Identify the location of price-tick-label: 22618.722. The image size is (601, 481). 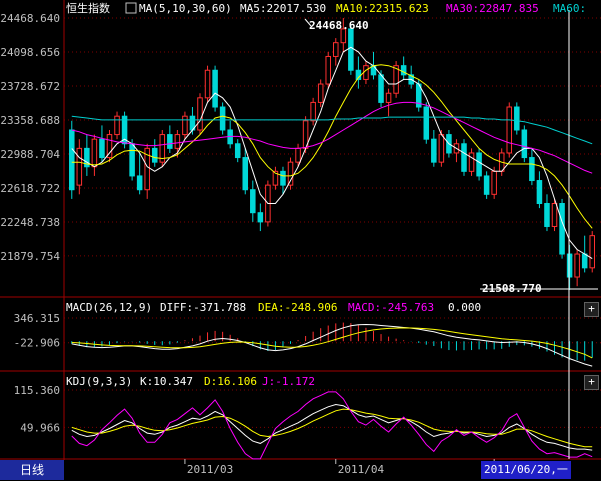
(30, 188).